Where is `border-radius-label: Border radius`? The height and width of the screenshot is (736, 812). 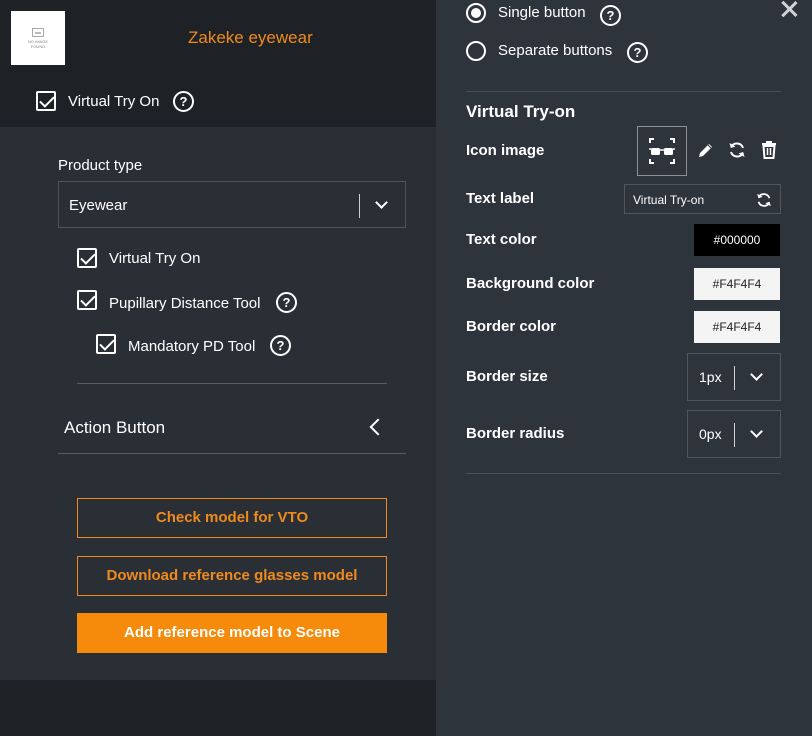 border-radius-label: Border radius is located at coordinates (515, 433).